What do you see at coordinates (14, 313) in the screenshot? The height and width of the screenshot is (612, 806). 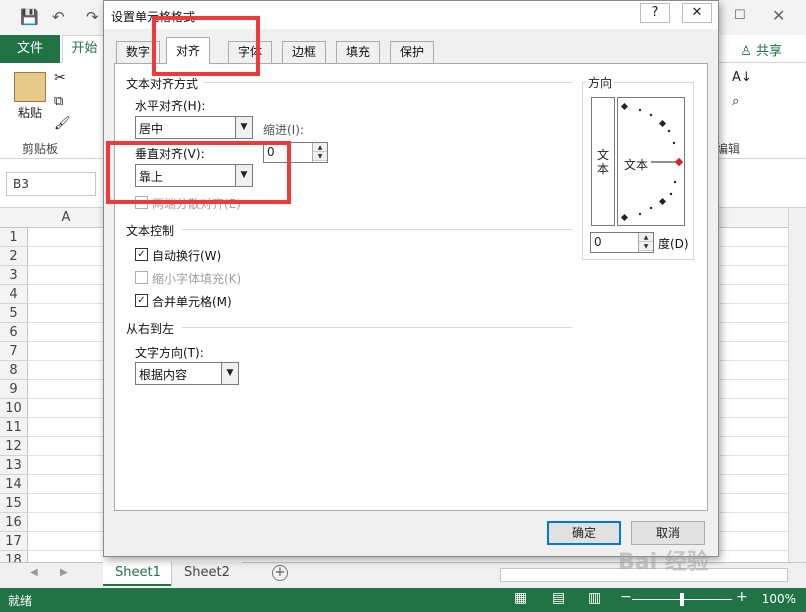 I see `row-header: 5` at bounding box center [14, 313].